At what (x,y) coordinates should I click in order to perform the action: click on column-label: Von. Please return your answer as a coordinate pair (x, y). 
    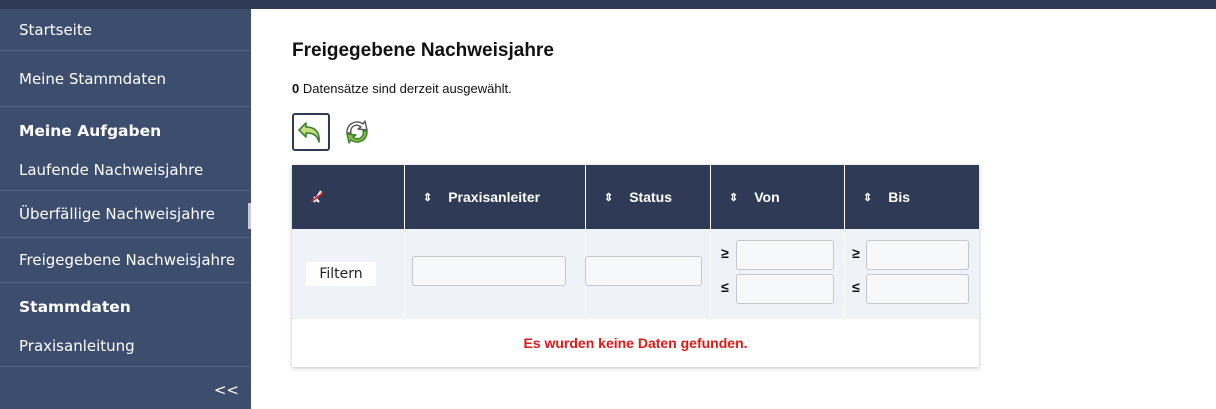
    Looking at the image, I should click on (767, 197).